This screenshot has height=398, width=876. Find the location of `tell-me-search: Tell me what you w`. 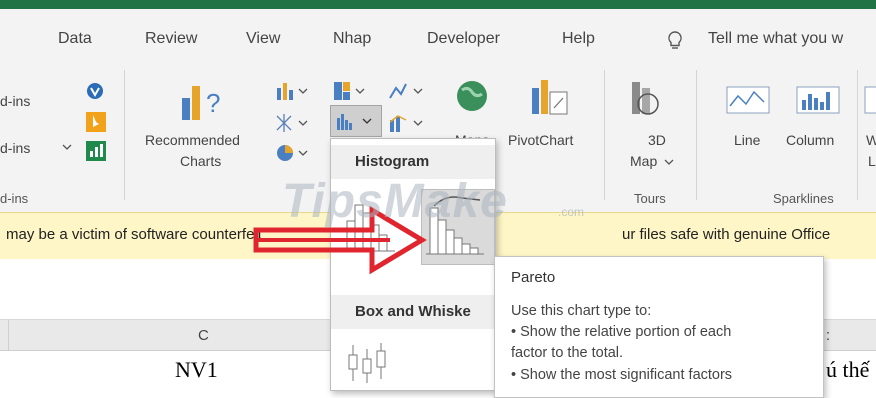

tell-me-search: Tell me what you w is located at coordinates (775, 39).